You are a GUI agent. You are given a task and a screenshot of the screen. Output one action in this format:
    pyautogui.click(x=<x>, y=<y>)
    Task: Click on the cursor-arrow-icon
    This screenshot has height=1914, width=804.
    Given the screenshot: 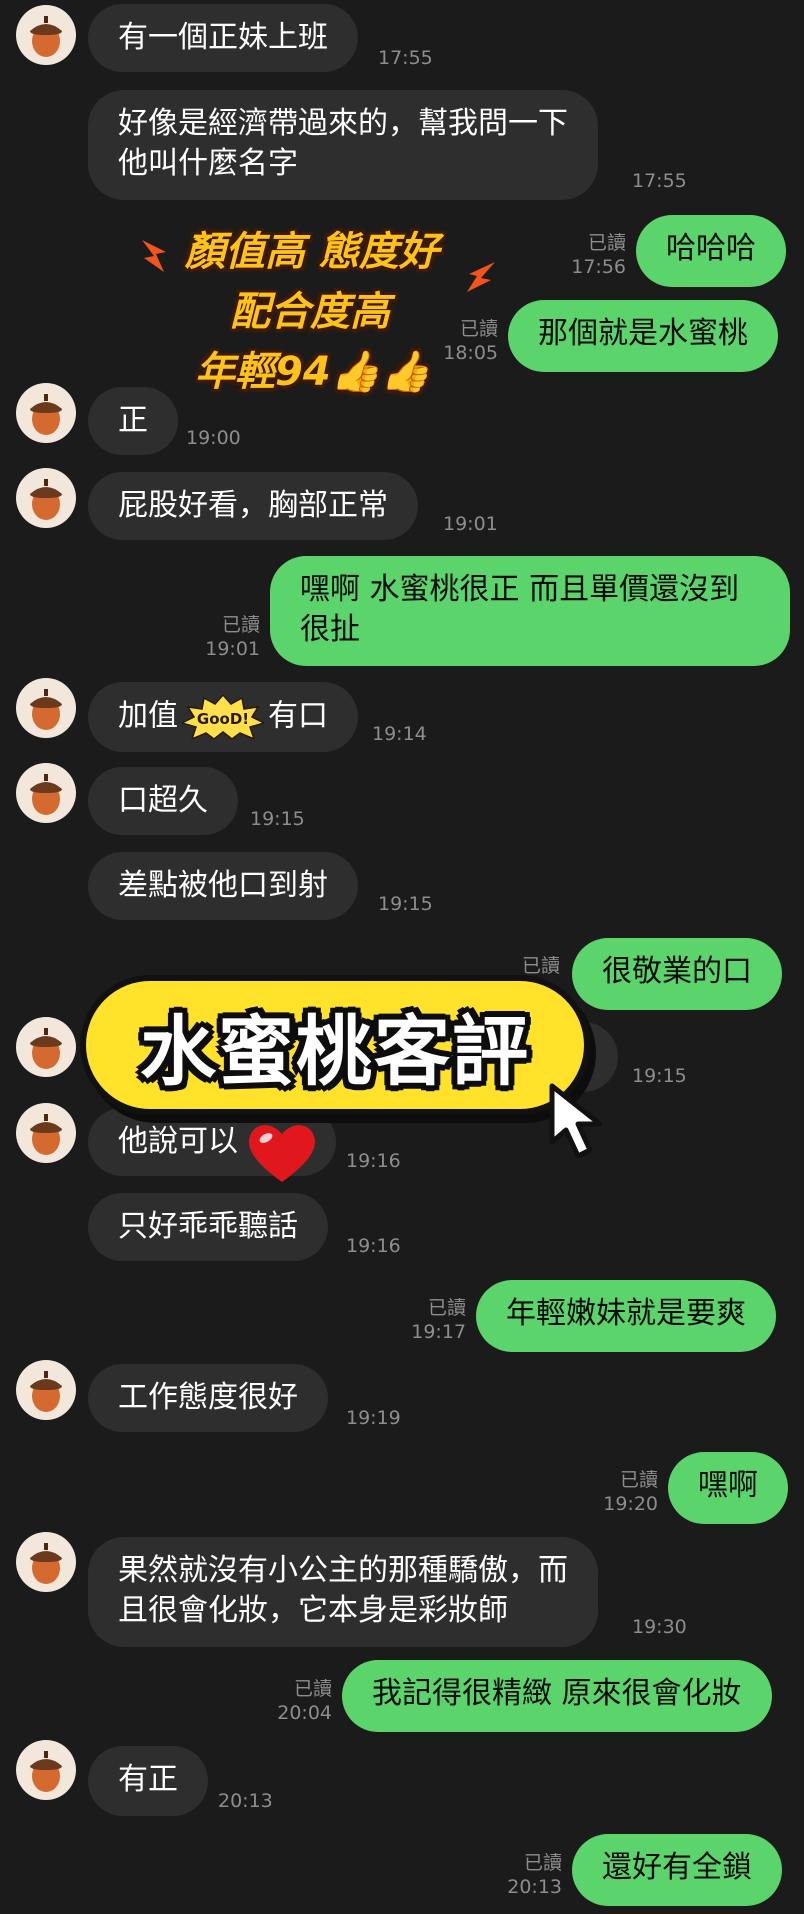 What is the action you would take?
    pyautogui.click(x=576, y=1121)
    